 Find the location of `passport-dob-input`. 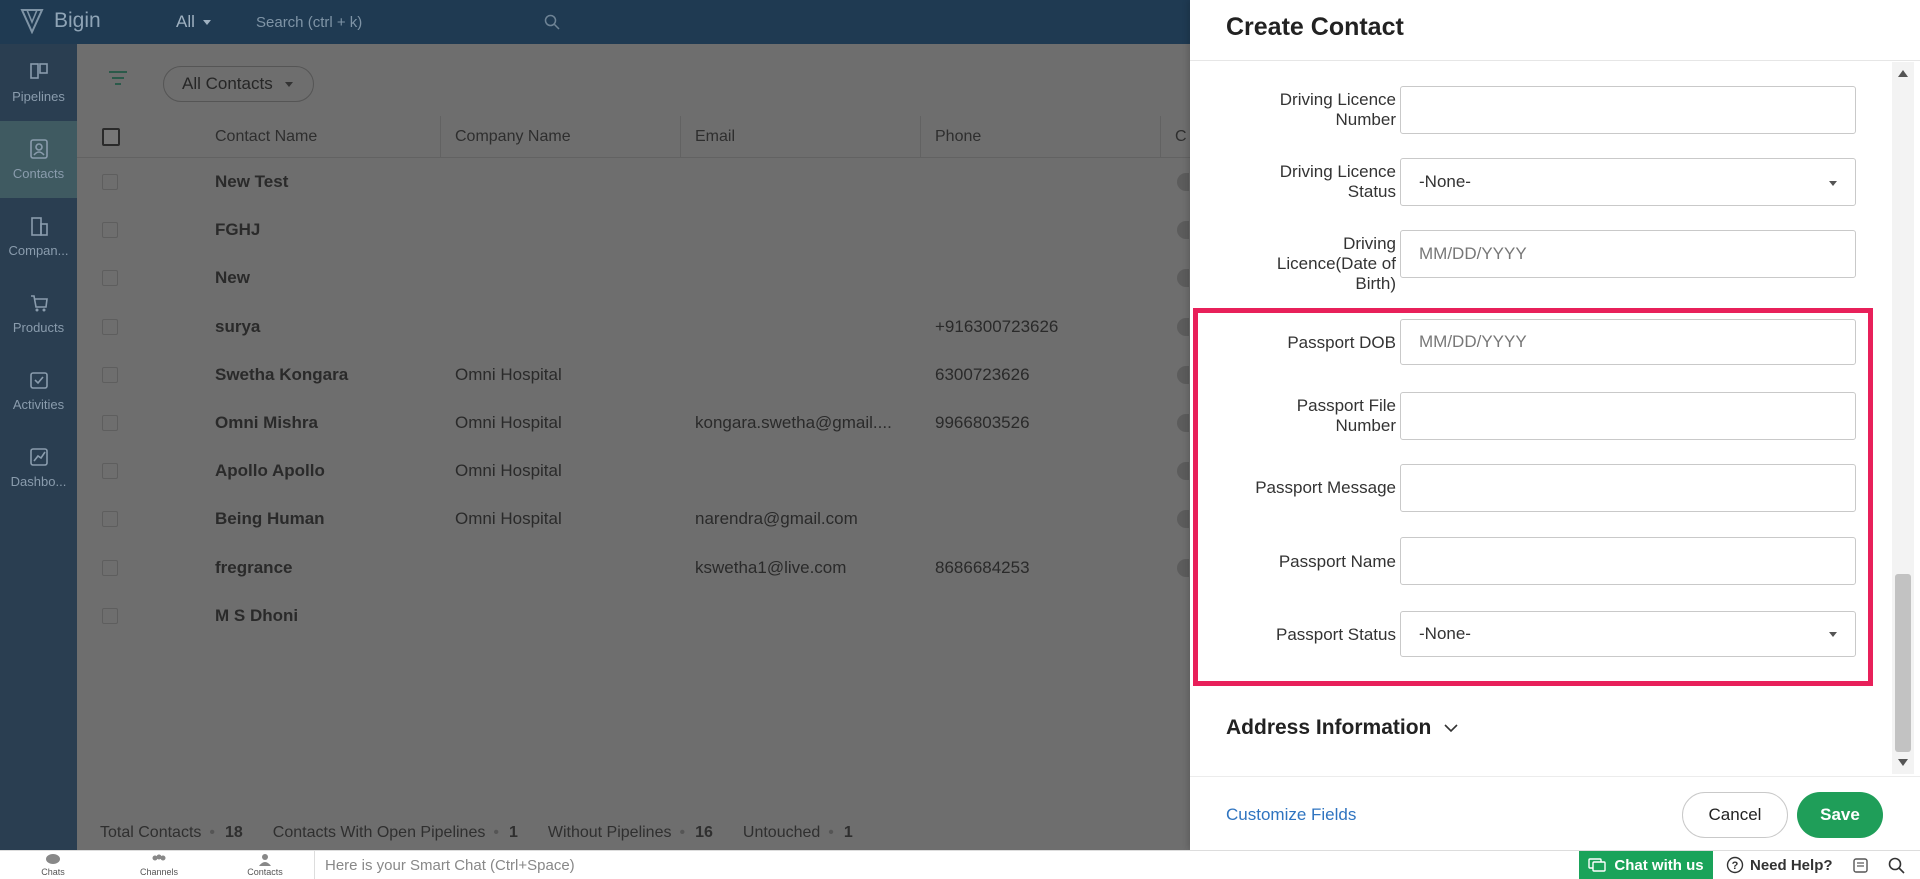

passport-dob-input is located at coordinates (1628, 342).